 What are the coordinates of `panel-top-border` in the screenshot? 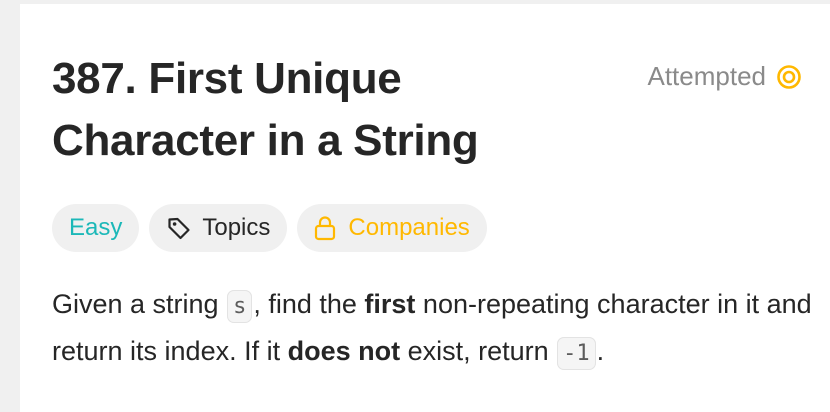 It's located at (425, 2).